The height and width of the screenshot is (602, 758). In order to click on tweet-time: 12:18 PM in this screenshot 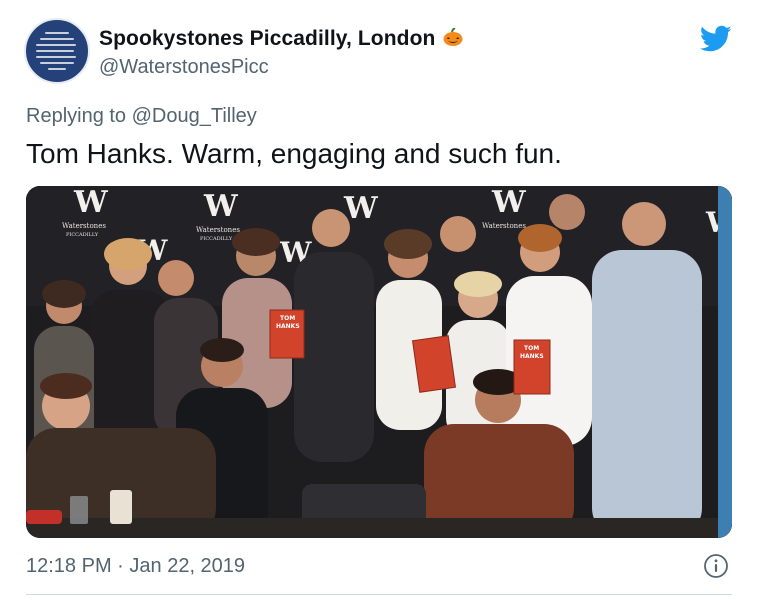, I will do `click(69, 566)`.